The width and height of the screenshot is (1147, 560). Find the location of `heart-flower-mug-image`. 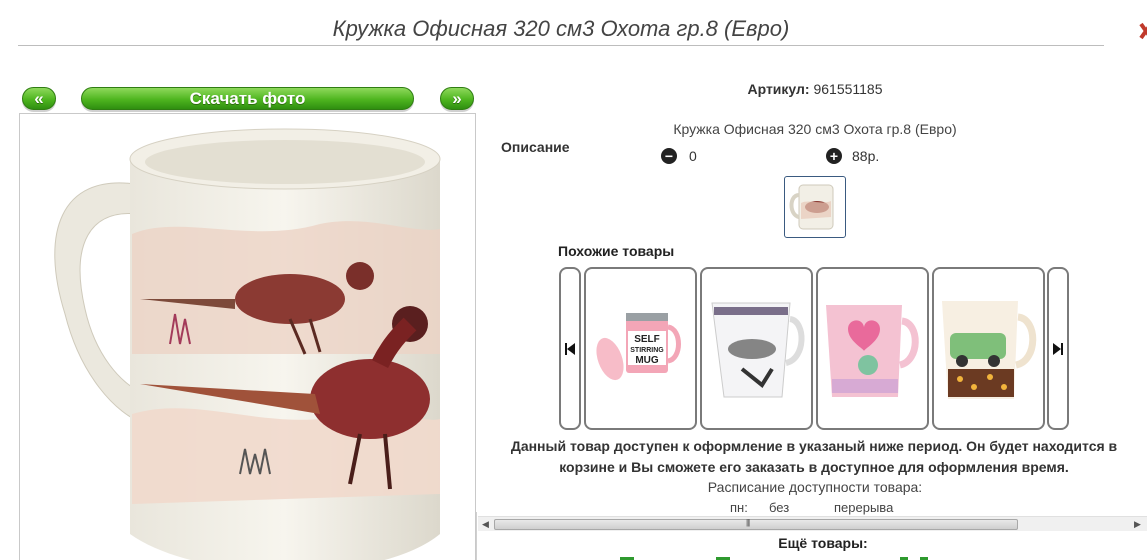

heart-flower-mug-image is located at coordinates (872, 351).